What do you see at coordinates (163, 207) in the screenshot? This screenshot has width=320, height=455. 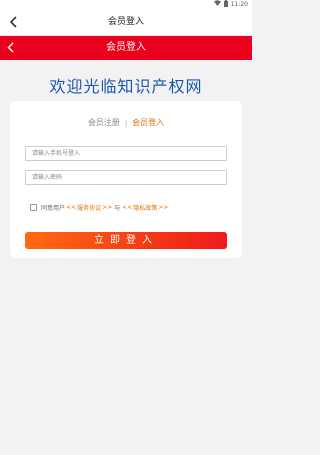 I see `privacy-close: >>` at bounding box center [163, 207].